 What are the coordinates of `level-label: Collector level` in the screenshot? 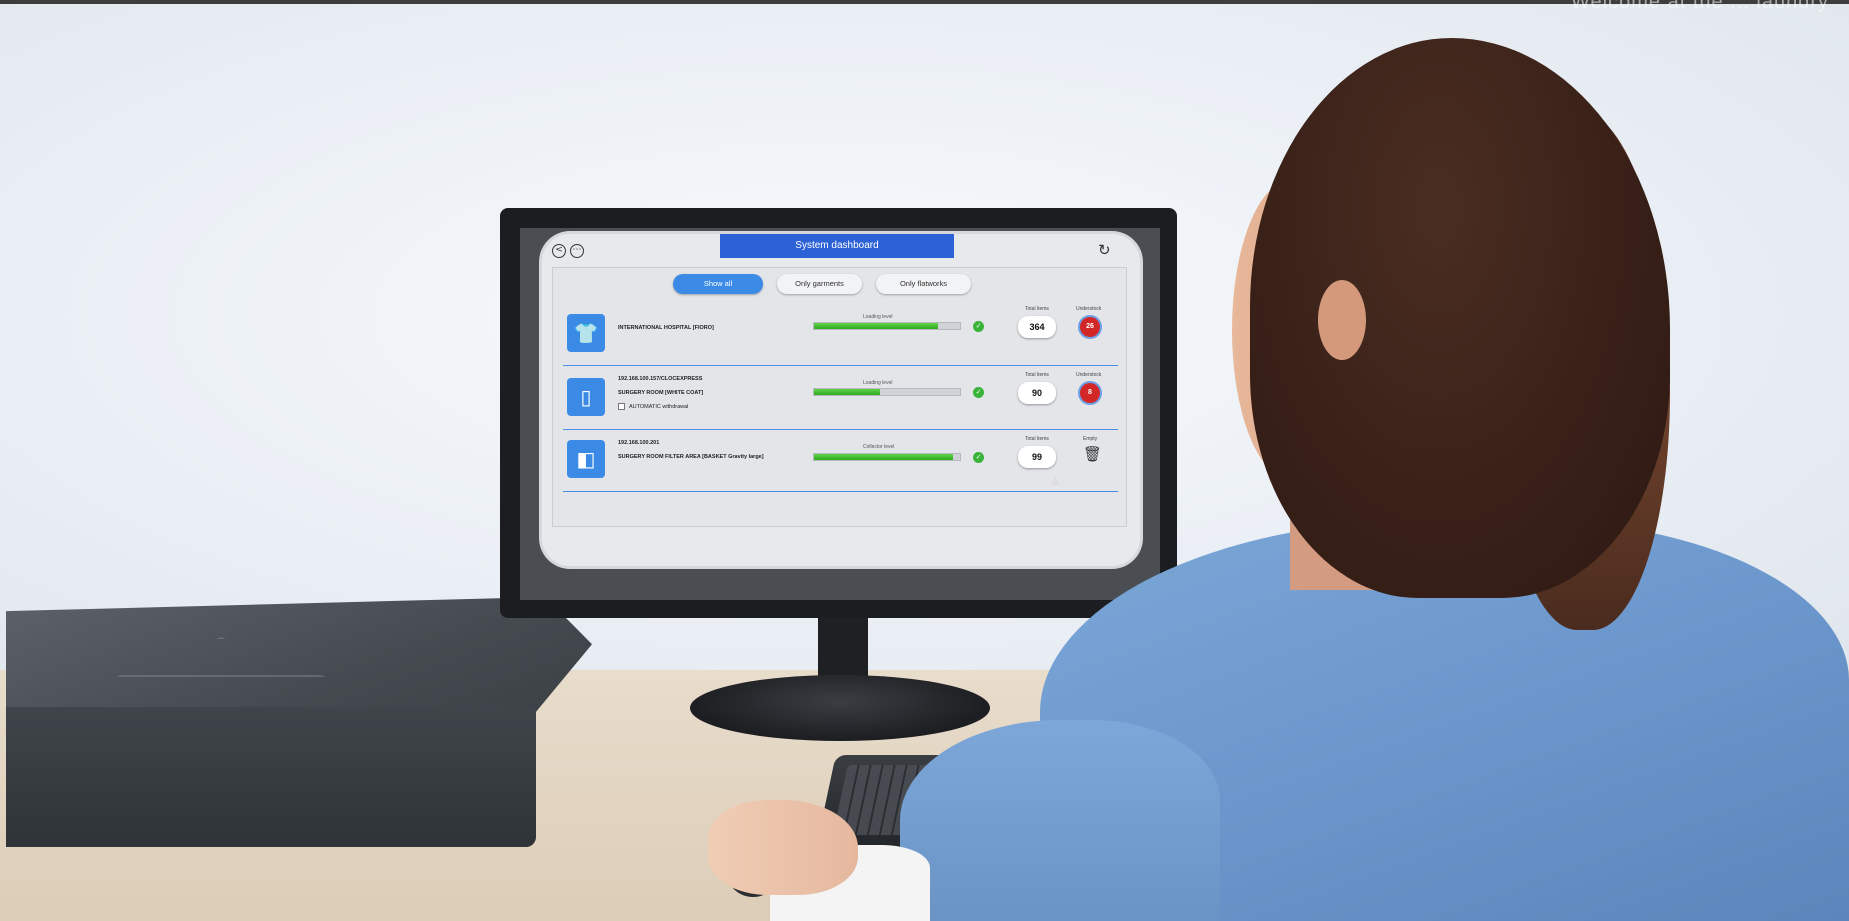 It's located at (879, 447).